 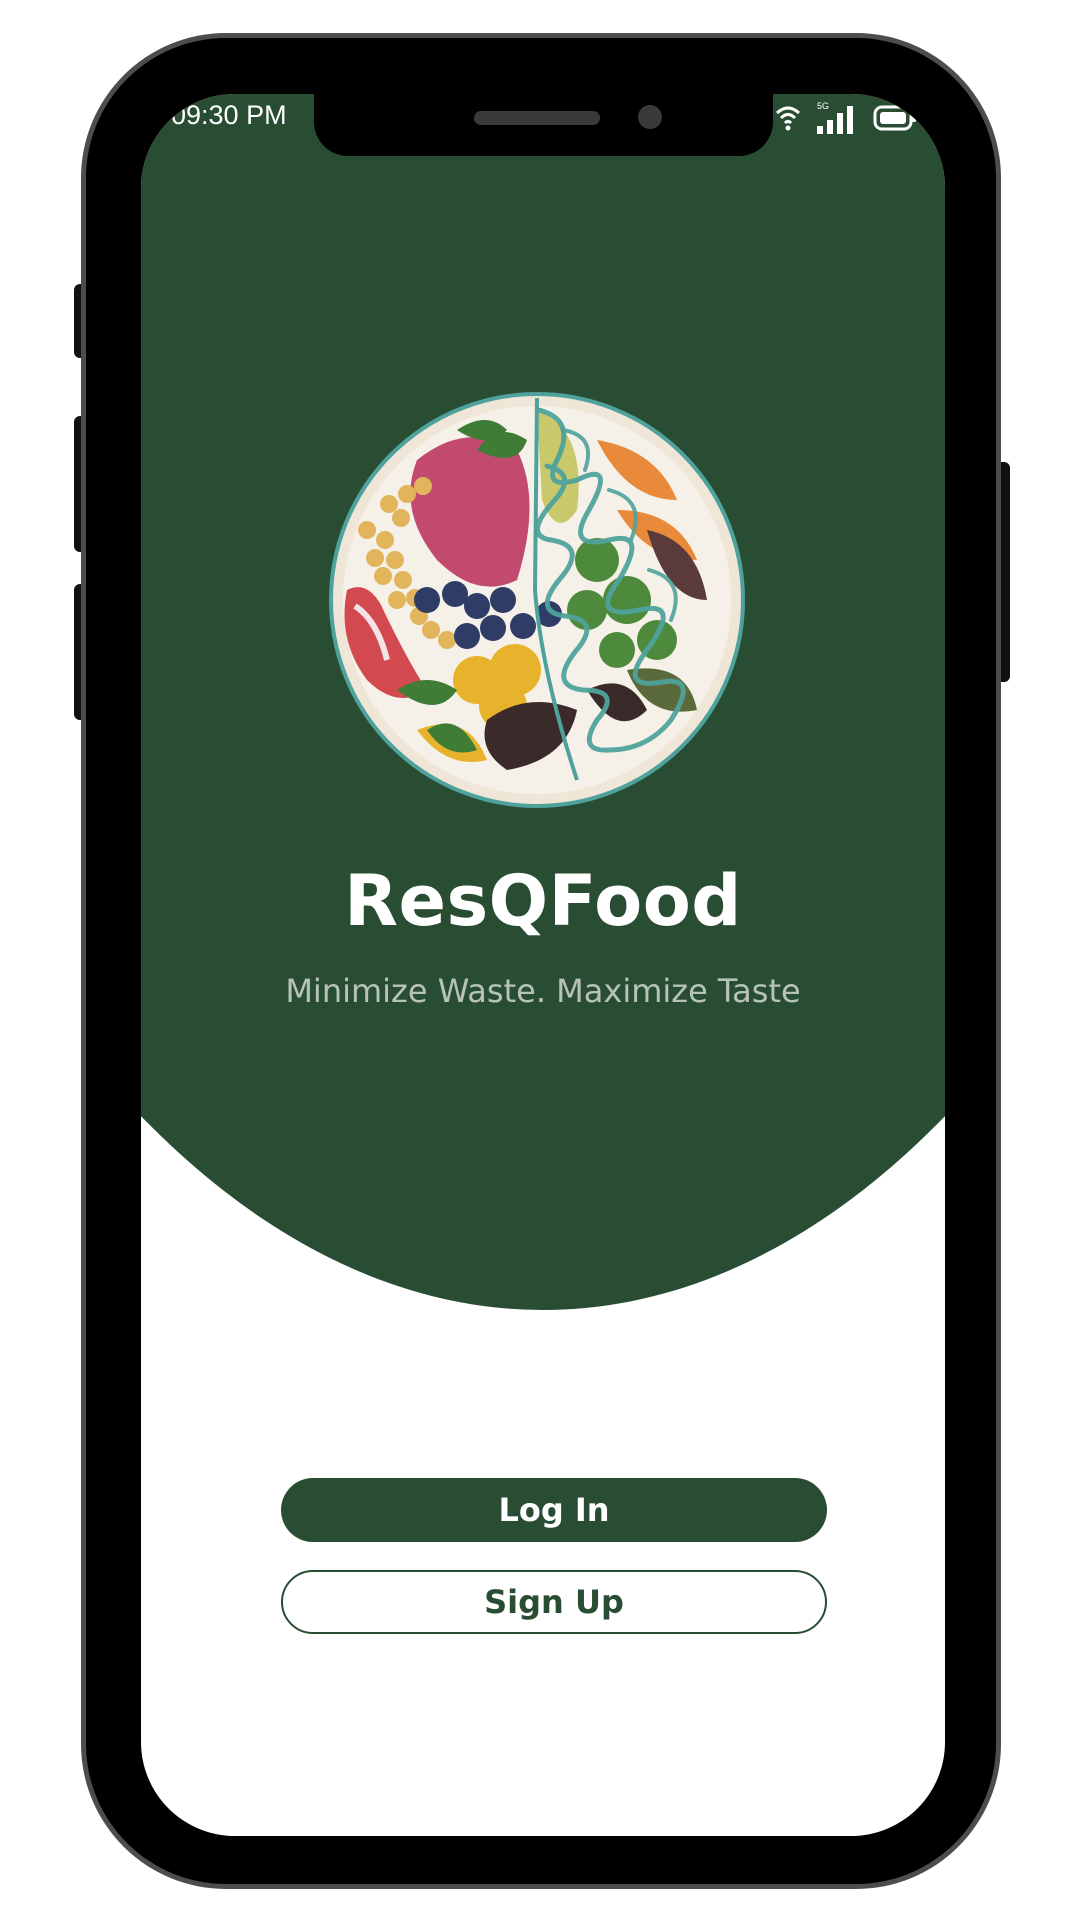 What do you see at coordinates (537, 118) in the screenshot?
I see `speaker-grille` at bounding box center [537, 118].